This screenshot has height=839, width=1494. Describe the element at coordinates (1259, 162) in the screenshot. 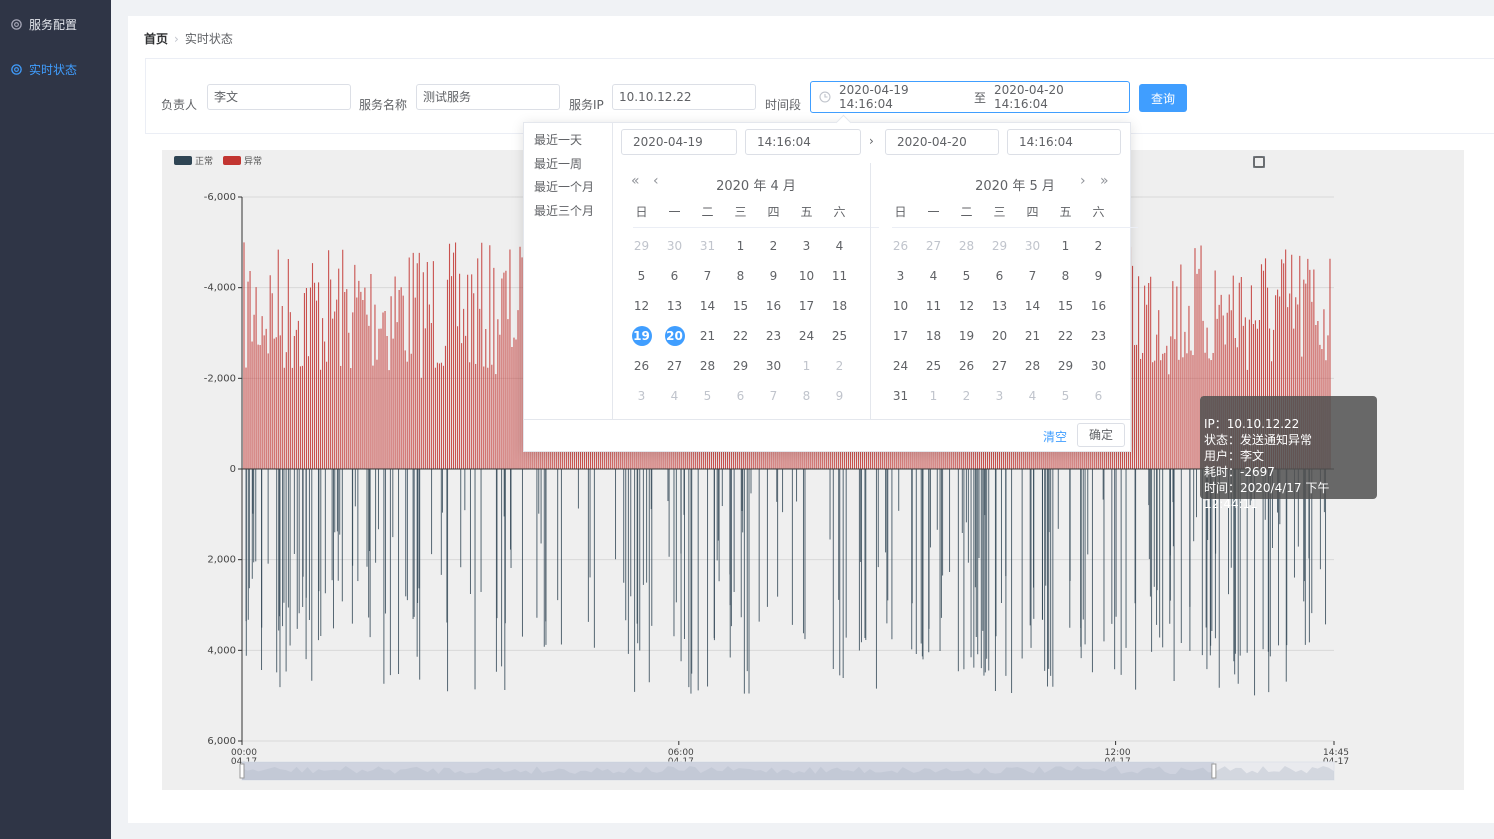

I see `close-icon` at that location.